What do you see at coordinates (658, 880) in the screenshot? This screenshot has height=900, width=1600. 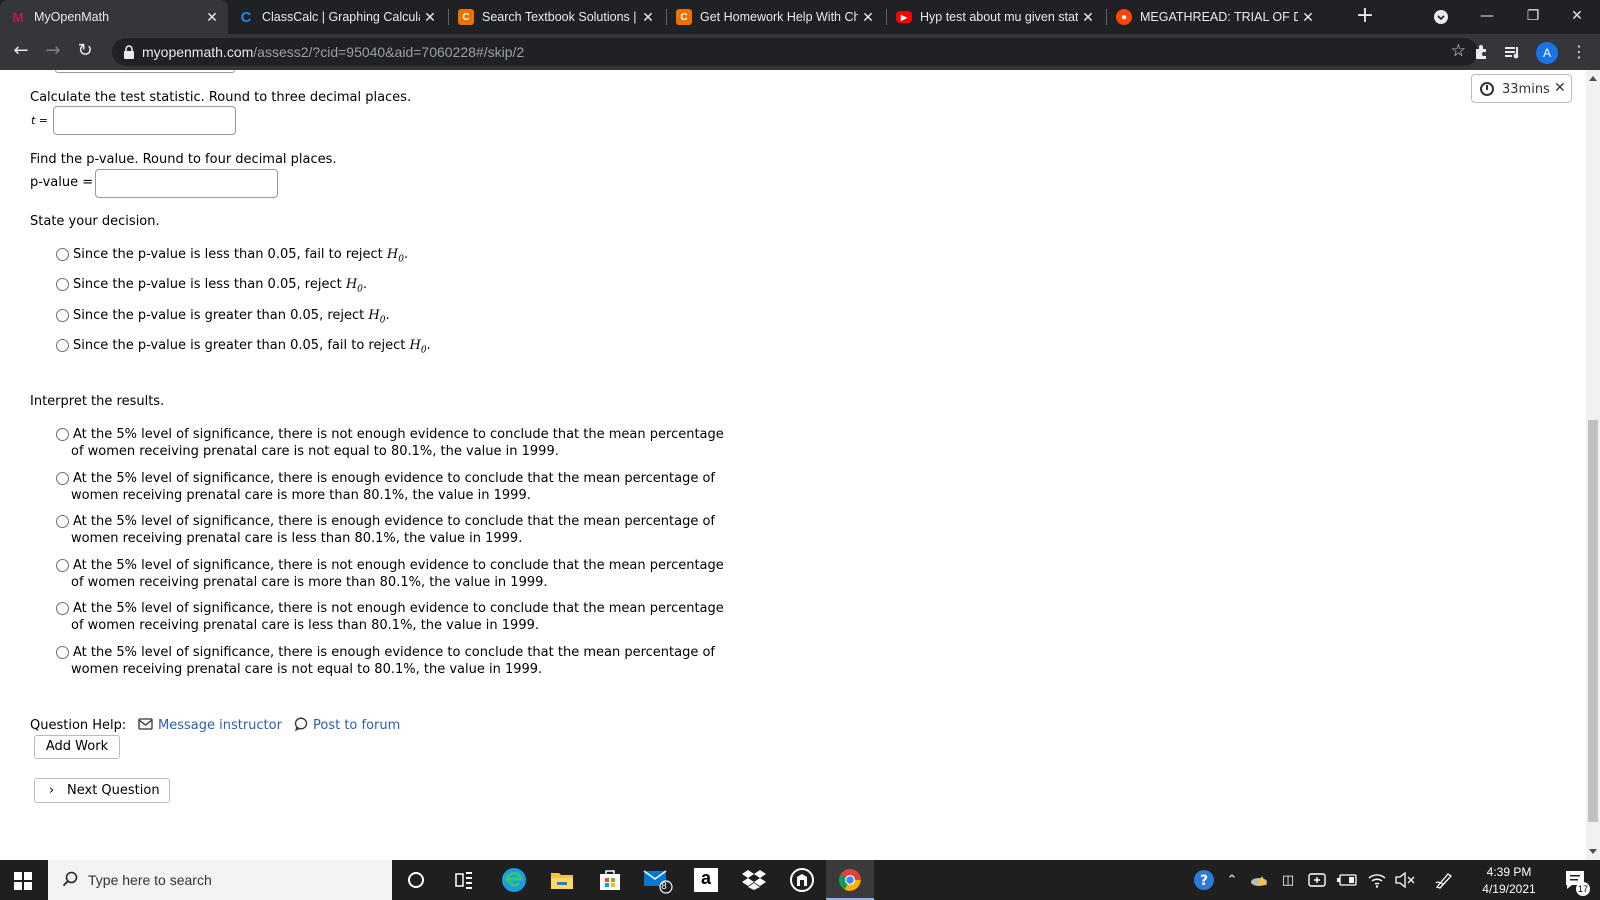 I see `mail-icon: 8` at bounding box center [658, 880].